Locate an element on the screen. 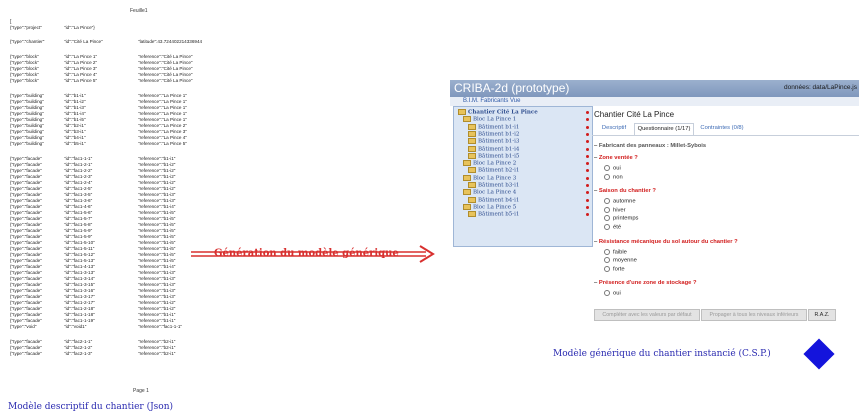 The image size is (859, 416). app-title: CRIBA-2d (prototype) is located at coordinates (512, 88).